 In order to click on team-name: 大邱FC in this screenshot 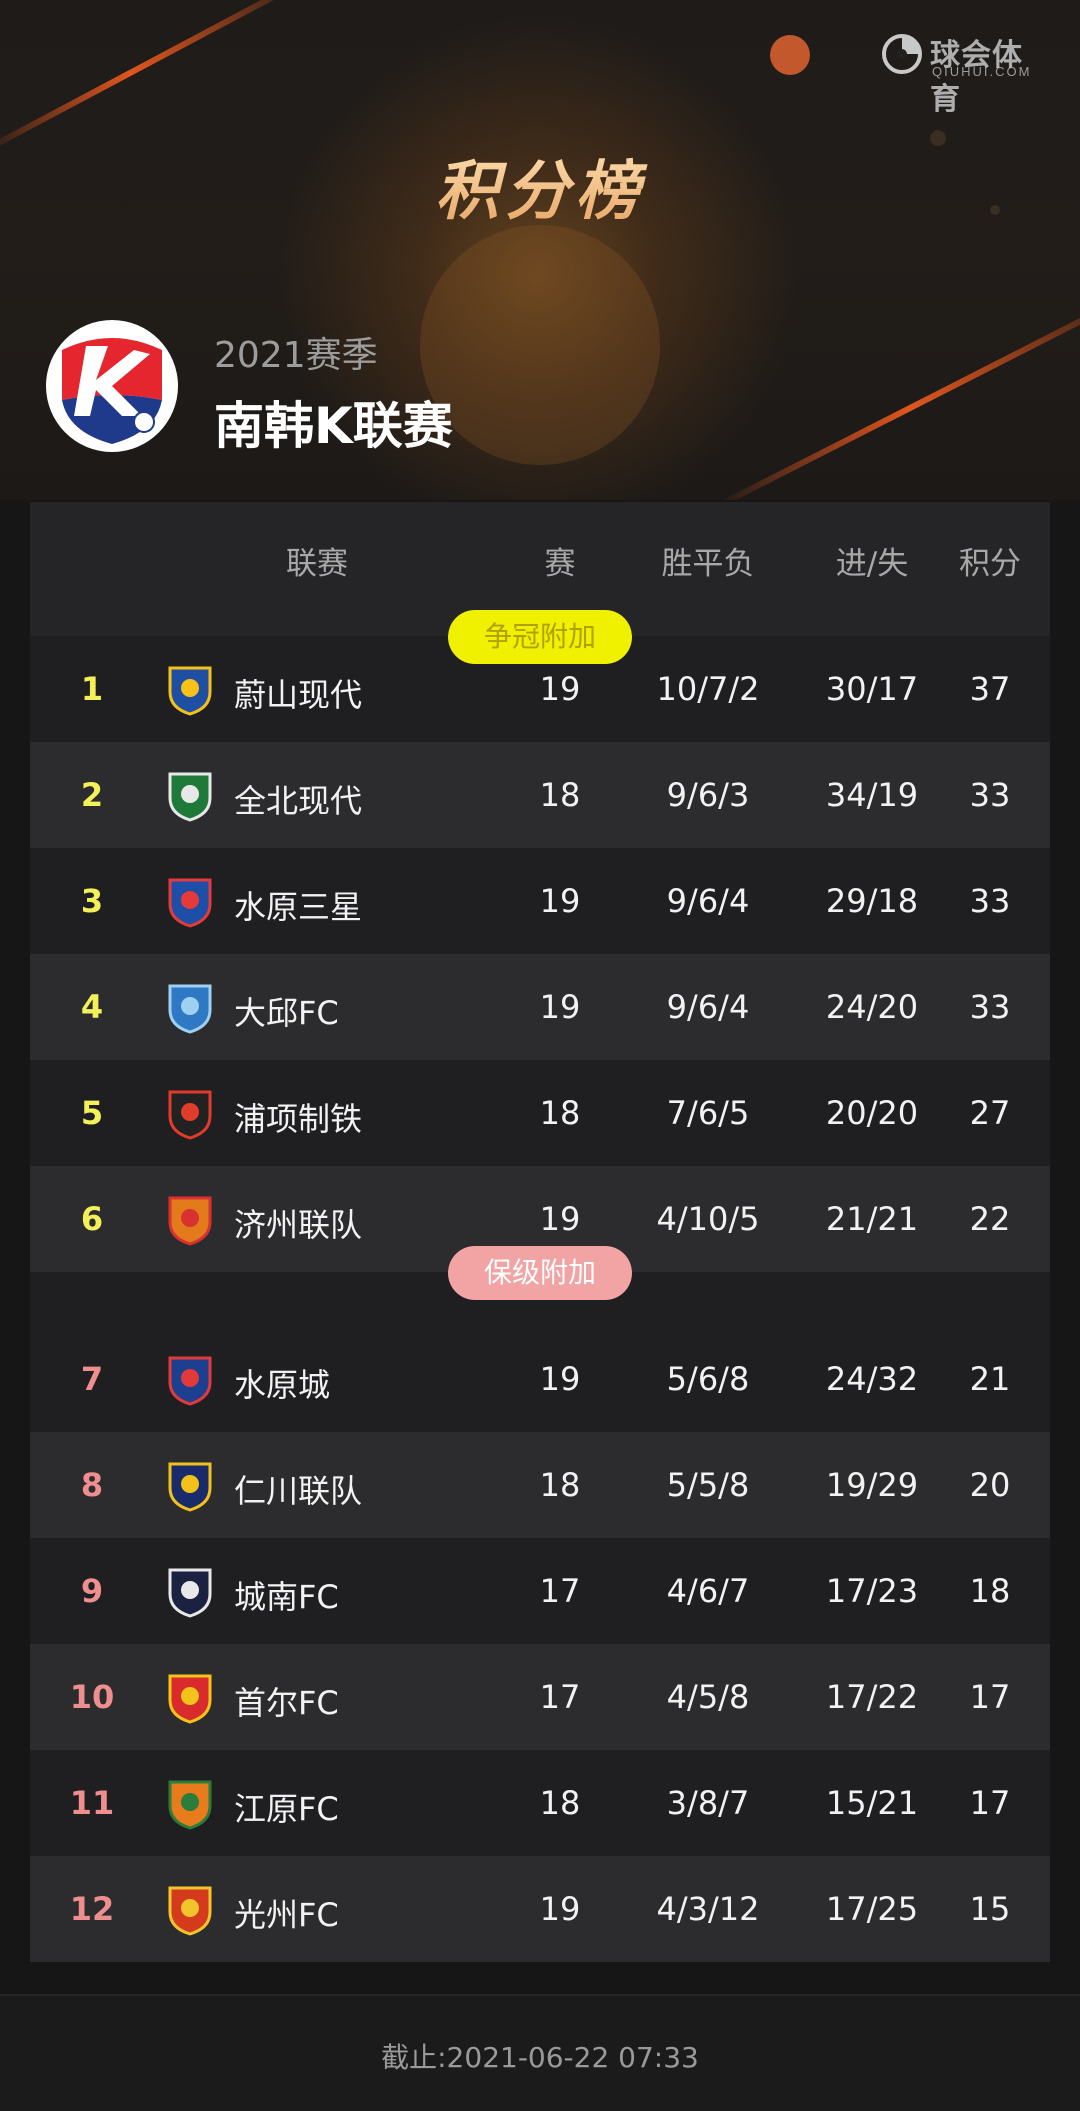, I will do `click(286, 1013)`.